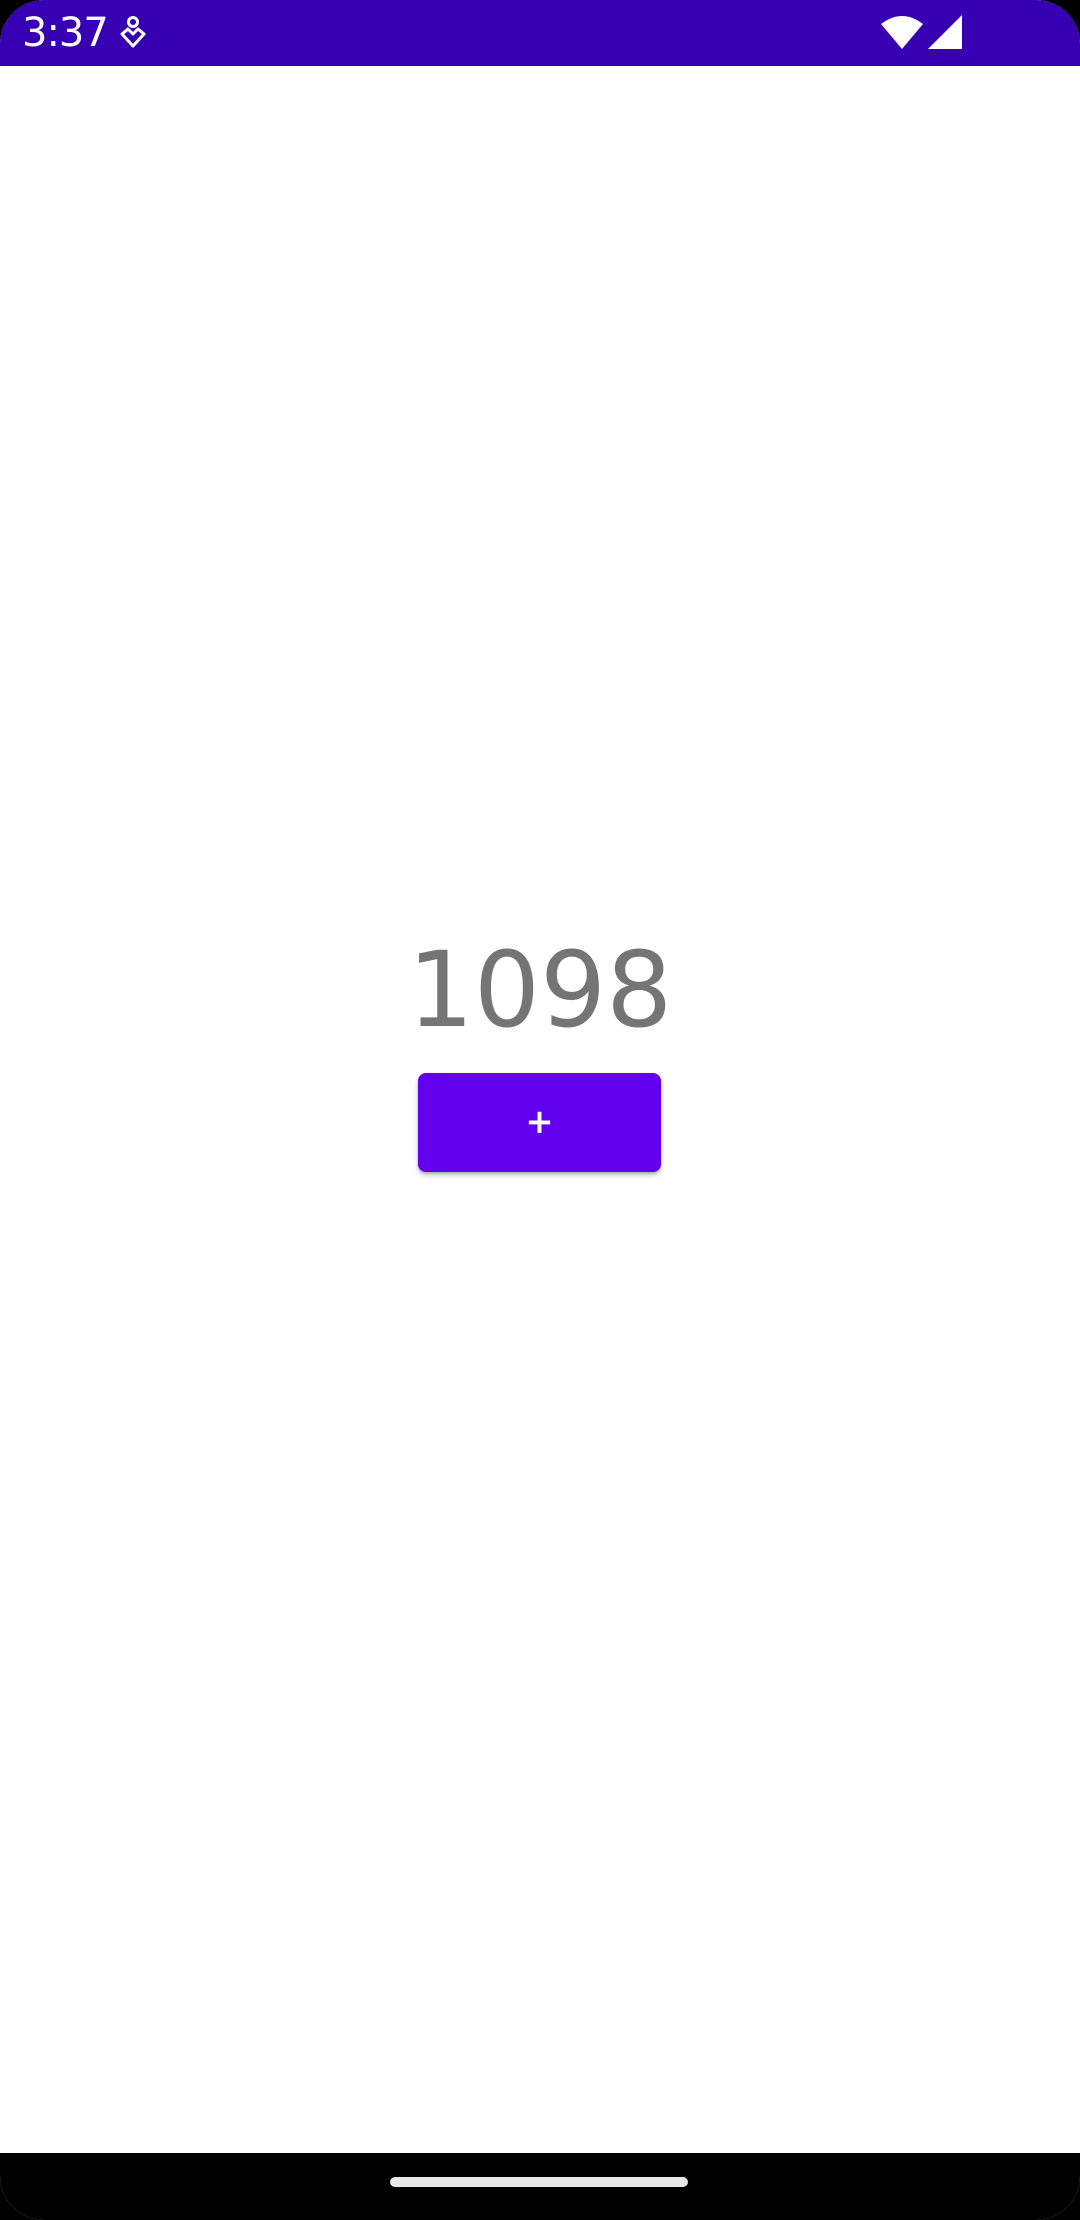  I want to click on wifi-icon, so click(902, 32).